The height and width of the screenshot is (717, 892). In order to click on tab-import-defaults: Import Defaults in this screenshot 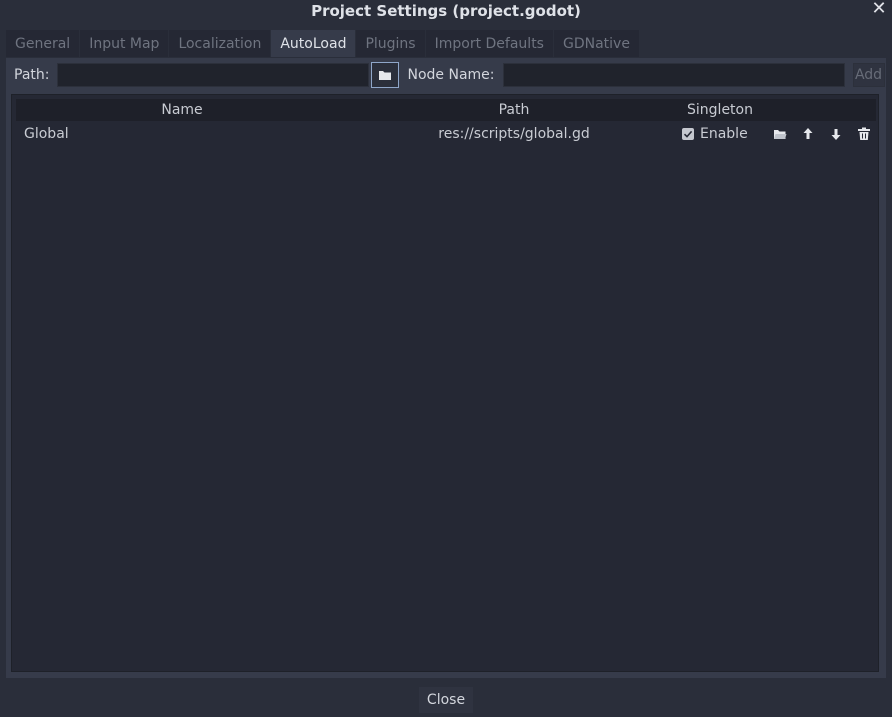, I will do `click(489, 43)`.